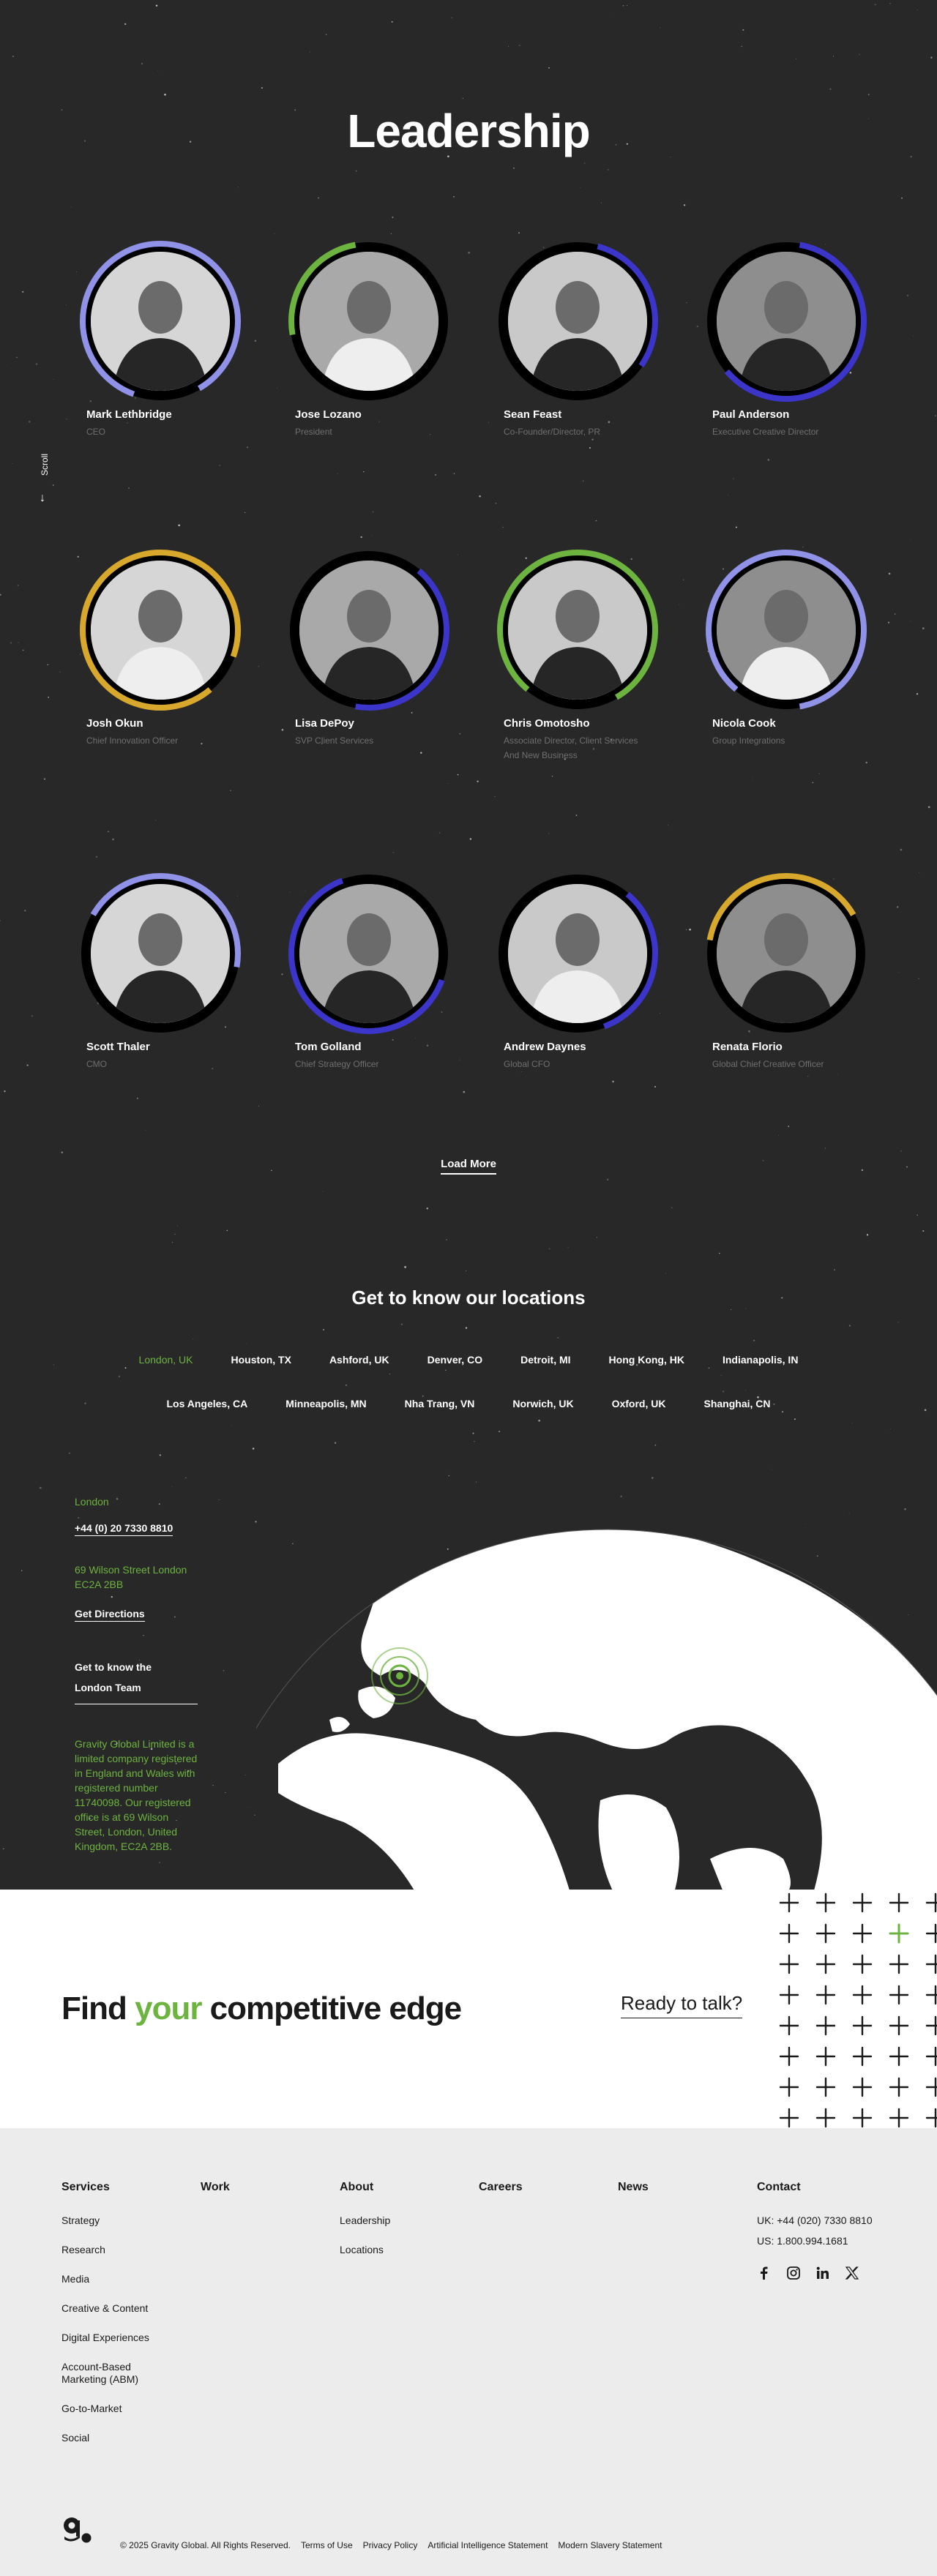 The height and width of the screenshot is (2576, 937). What do you see at coordinates (639, 1403) in the screenshot?
I see `location-tab: Oxford, UK` at bounding box center [639, 1403].